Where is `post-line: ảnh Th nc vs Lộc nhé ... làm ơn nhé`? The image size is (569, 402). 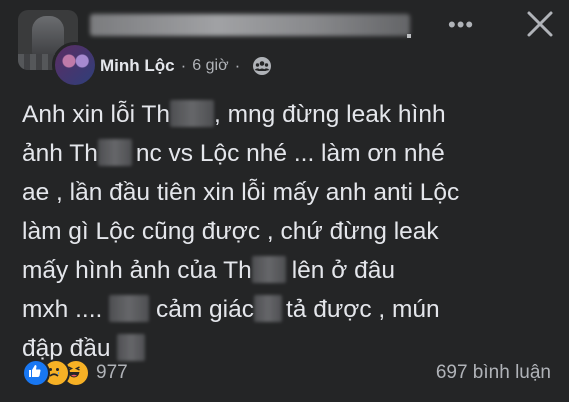 post-line: ảnh Th nc vs Lộc nhé ... làm ơn nhé is located at coordinates (292, 153).